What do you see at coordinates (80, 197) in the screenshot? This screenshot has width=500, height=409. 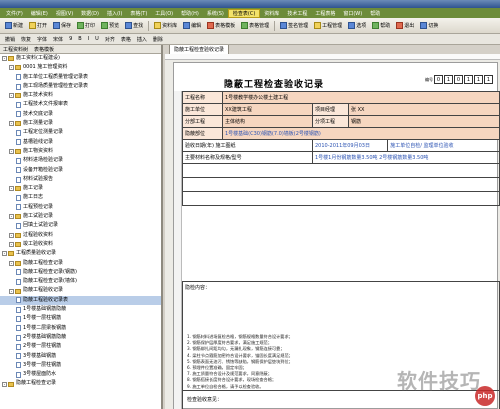 I see `tree-item: 施工日志` at bounding box center [80, 197].